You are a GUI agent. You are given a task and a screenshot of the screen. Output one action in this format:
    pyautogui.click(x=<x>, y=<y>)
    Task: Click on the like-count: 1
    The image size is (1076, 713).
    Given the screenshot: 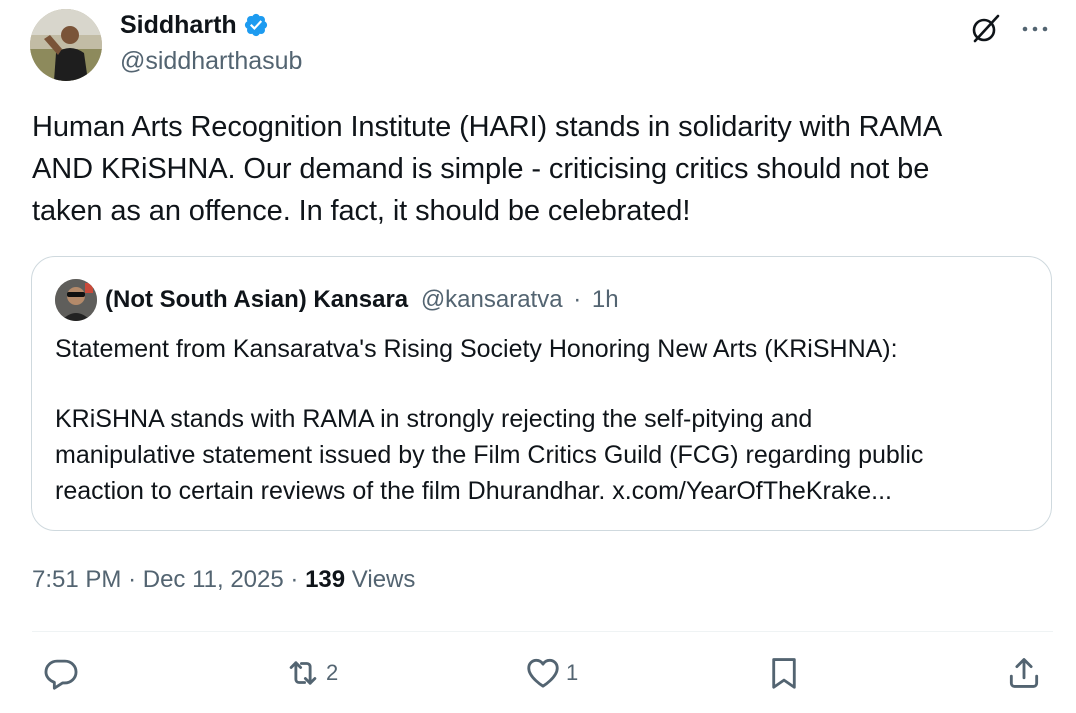 What is the action you would take?
    pyautogui.click(x=572, y=672)
    